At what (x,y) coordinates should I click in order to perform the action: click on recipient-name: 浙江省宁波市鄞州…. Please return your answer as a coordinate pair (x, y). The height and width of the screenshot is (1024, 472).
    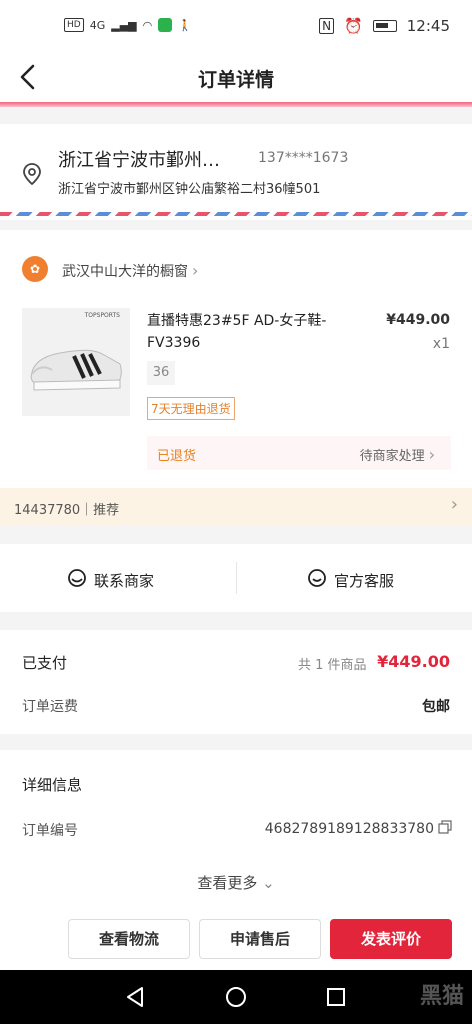
    Looking at the image, I should click on (139, 160).